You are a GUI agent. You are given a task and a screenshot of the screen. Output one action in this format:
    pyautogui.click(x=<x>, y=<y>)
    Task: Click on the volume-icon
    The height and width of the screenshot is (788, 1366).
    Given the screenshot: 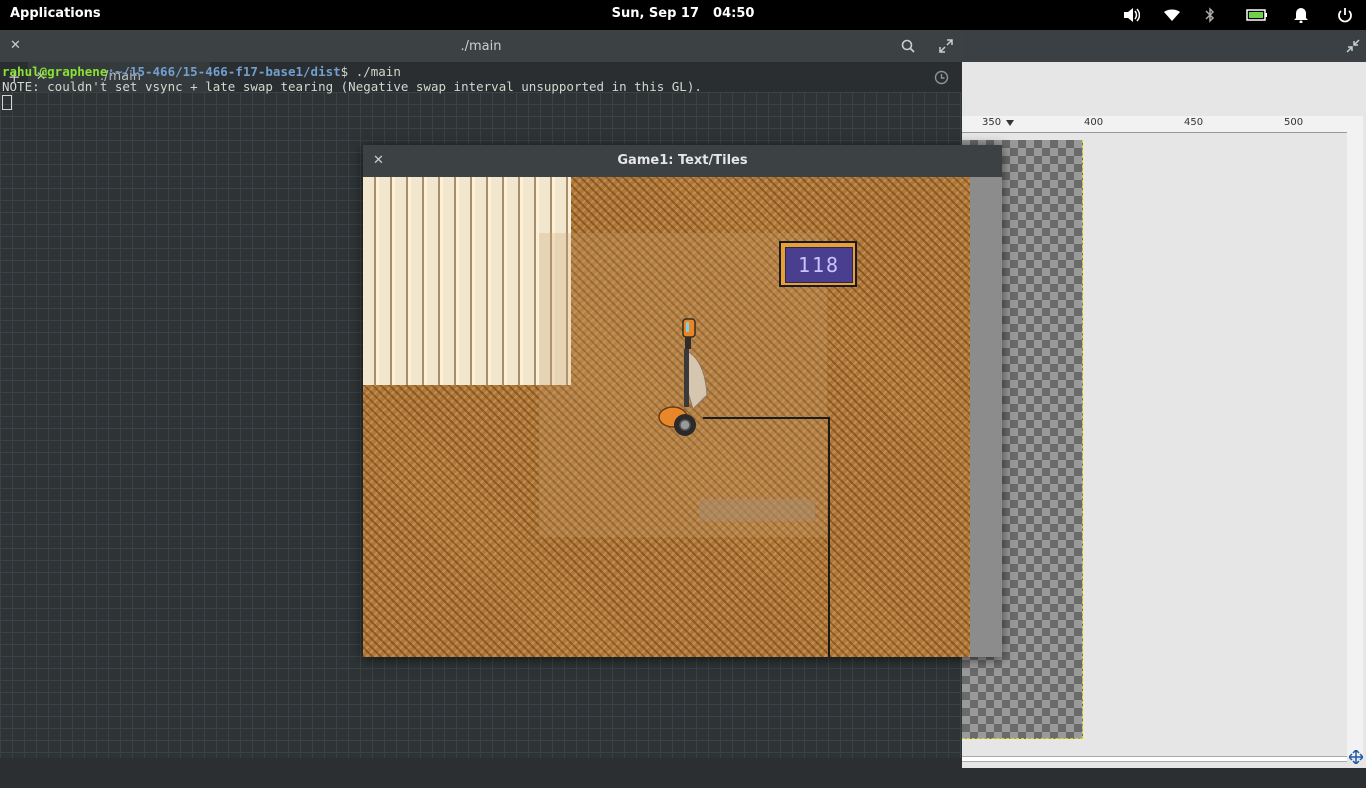 What is the action you would take?
    pyautogui.click(x=1131, y=15)
    